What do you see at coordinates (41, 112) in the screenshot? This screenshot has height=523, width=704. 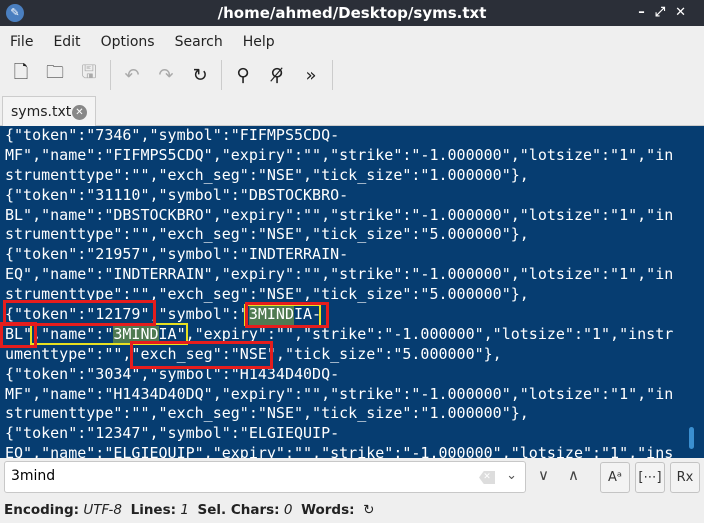 I see `tab-label: syms.txt` at bounding box center [41, 112].